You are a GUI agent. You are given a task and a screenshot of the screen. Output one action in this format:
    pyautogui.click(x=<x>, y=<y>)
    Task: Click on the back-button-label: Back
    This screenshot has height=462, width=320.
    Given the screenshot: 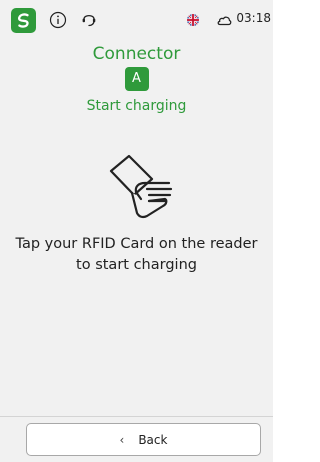 What is the action you would take?
    pyautogui.click(x=153, y=439)
    